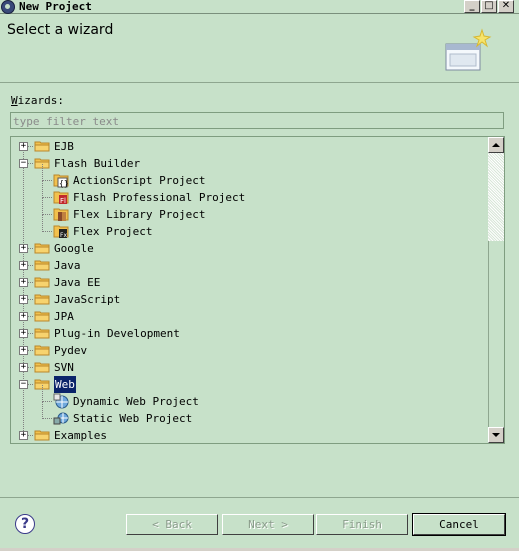 The image size is (519, 551). Describe the element at coordinates (496, 334) in the screenshot. I see `scroll-track` at that location.